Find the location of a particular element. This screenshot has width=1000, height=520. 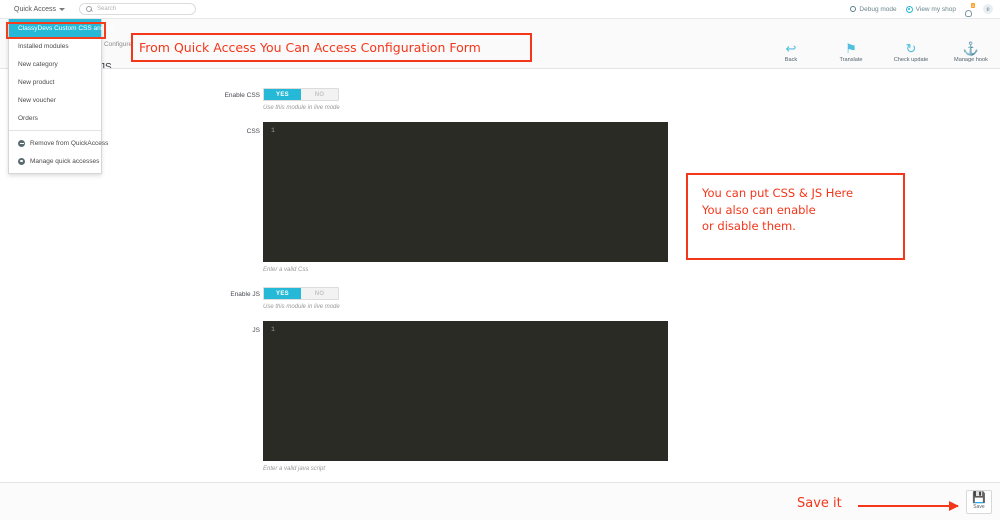

quick-access-item-orders: Orders is located at coordinates (55, 118).